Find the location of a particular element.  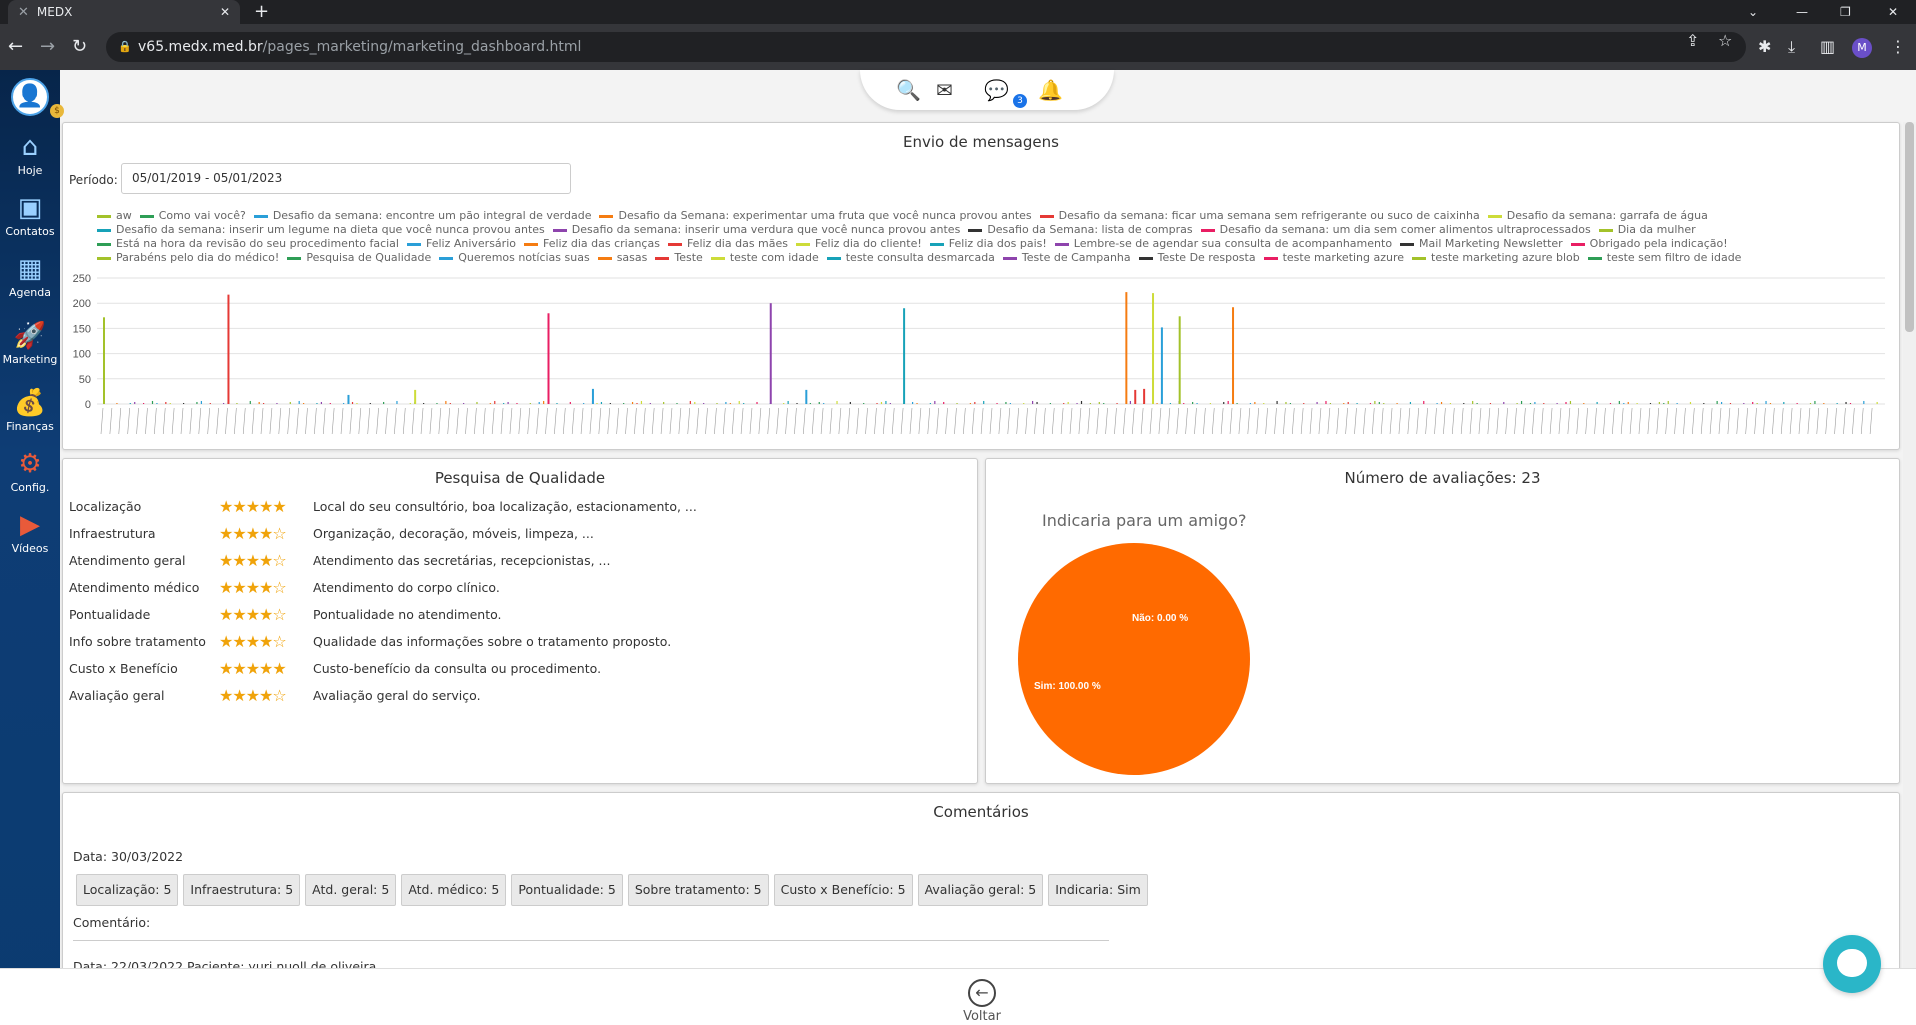

periodo-input: 05/01/2019 - 05/01/2023 is located at coordinates (346, 178).